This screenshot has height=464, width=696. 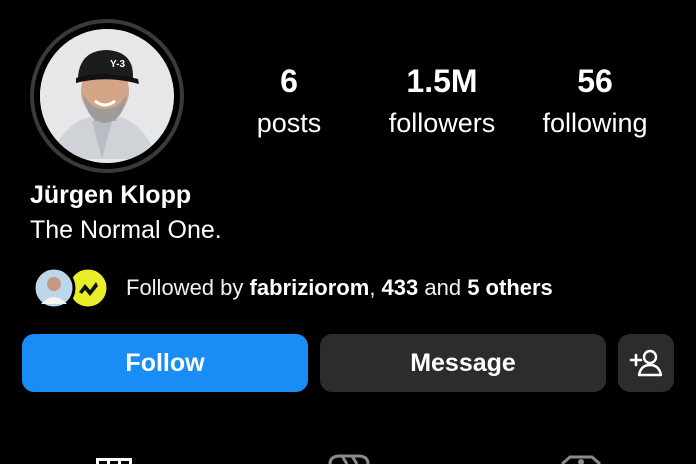 I want to click on mutual-user-link: fabriziorom, so click(x=310, y=287).